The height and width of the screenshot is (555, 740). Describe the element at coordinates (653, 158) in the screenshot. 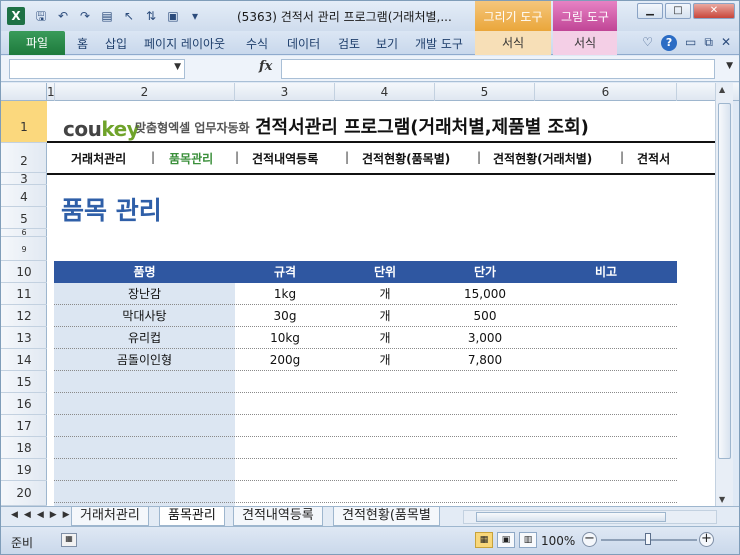

I see `nav-item-quote: 견적서` at that location.